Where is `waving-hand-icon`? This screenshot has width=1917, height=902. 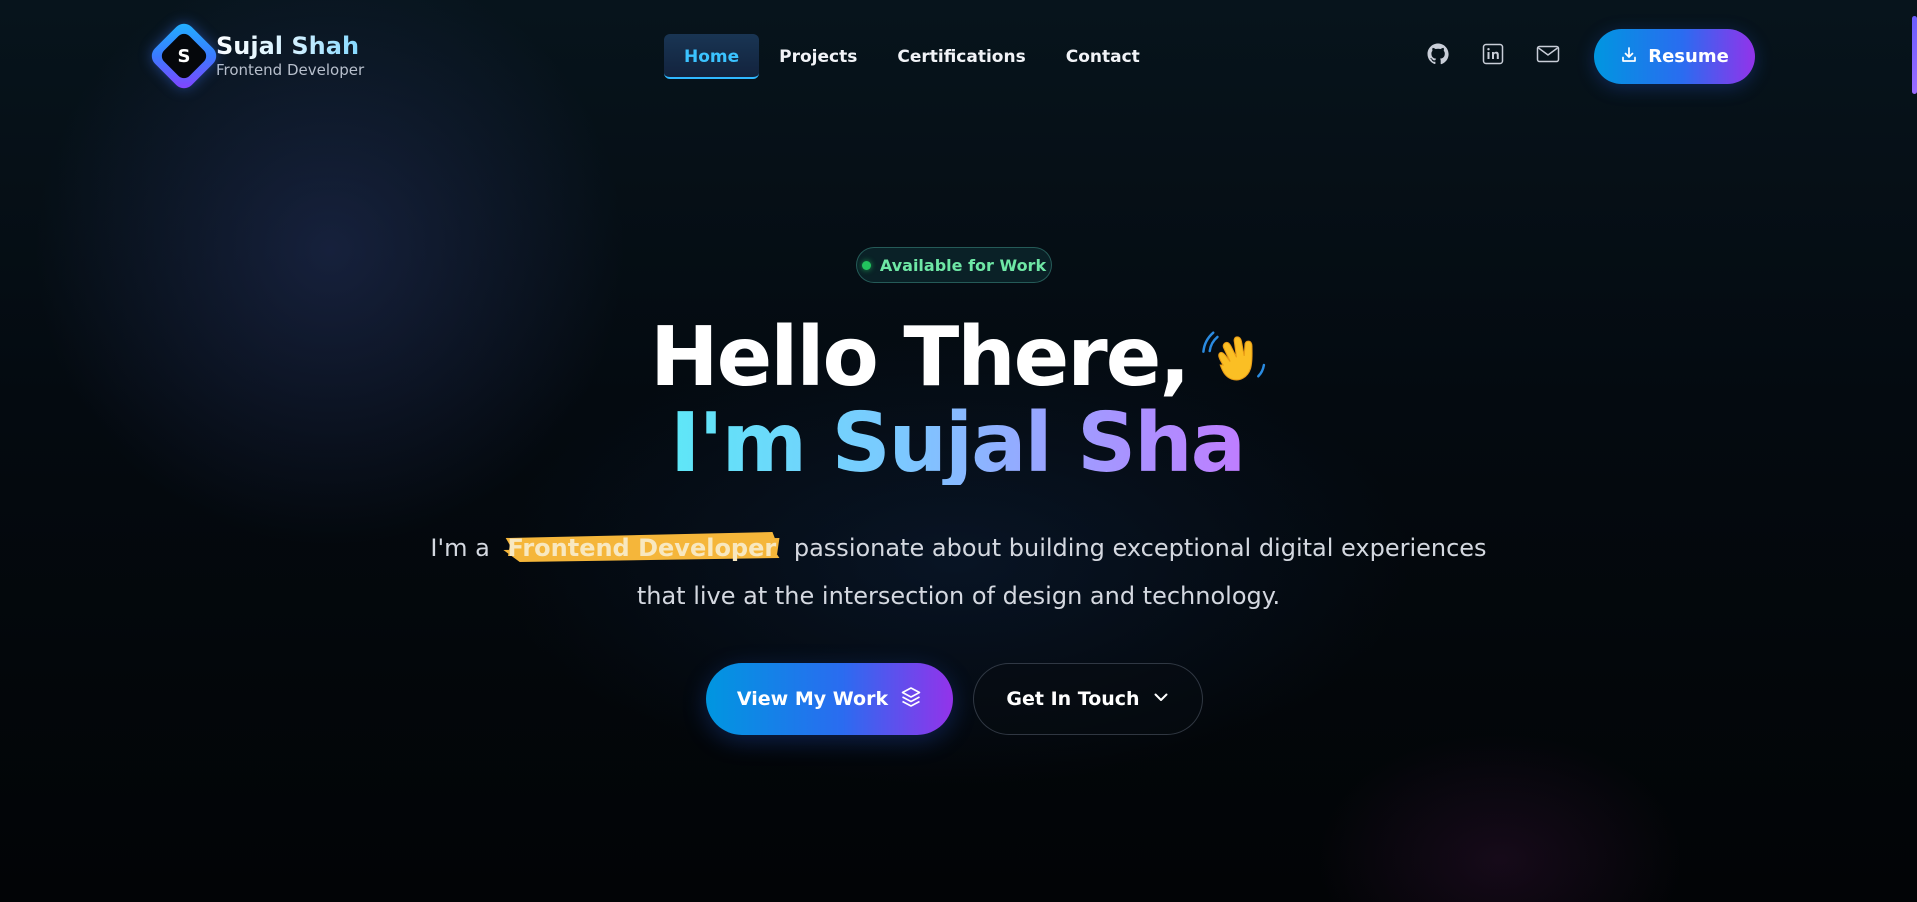 waving-hand-icon is located at coordinates (1234, 356).